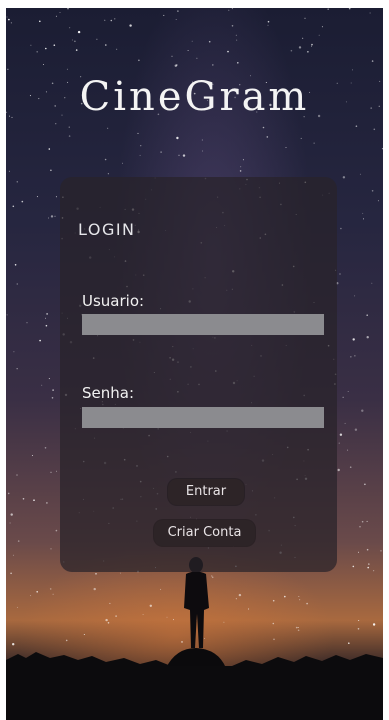 The height and width of the screenshot is (720, 389). Describe the element at coordinates (108, 393) in the screenshot. I see `password-label: Senha:` at that location.